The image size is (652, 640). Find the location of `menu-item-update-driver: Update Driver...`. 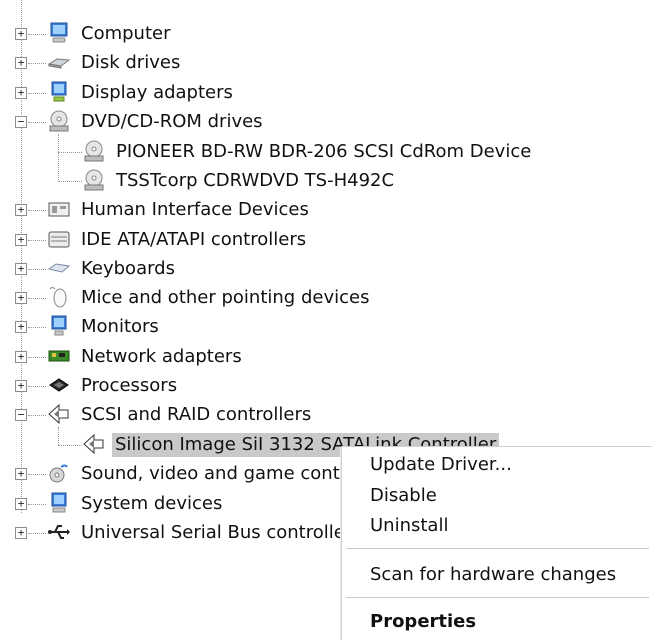

menu-item-update-driver: Update Driver... is located at coordinates (441, 465).